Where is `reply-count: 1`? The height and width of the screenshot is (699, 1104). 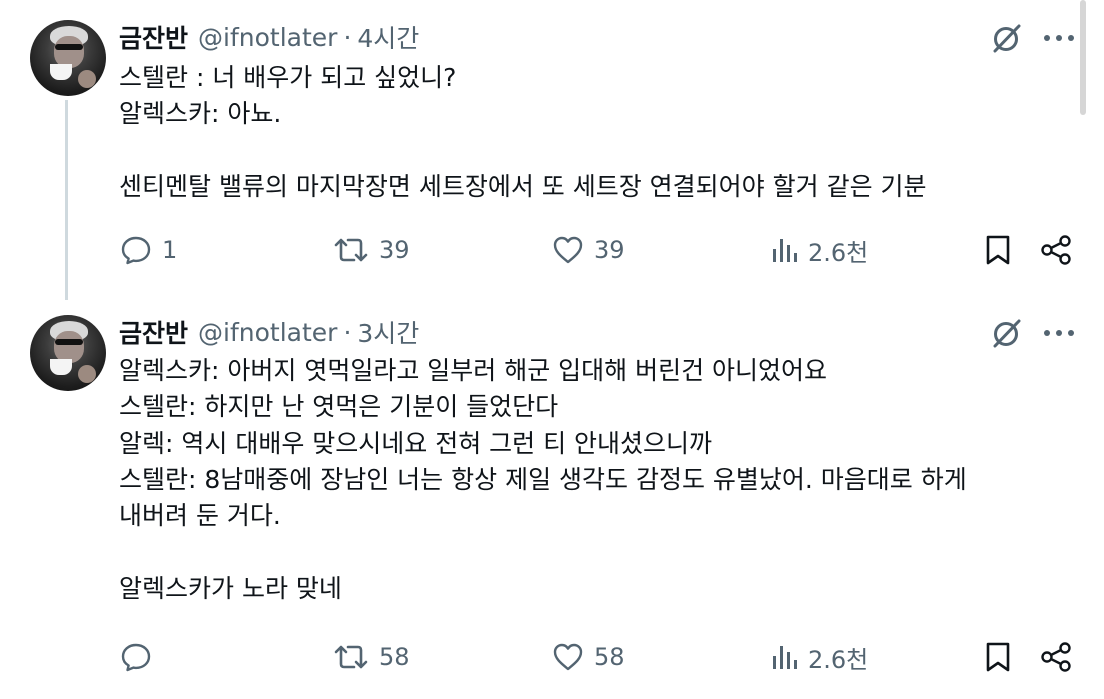
reply-count: 1 is located at coordinates (170, 250).